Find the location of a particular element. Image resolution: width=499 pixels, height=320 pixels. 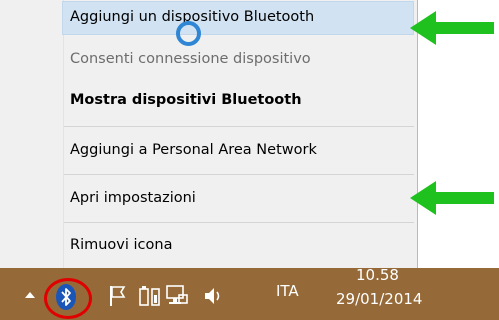

menu-item-remove-icon: Rimuovi icona is located at coordinates (239, 245).